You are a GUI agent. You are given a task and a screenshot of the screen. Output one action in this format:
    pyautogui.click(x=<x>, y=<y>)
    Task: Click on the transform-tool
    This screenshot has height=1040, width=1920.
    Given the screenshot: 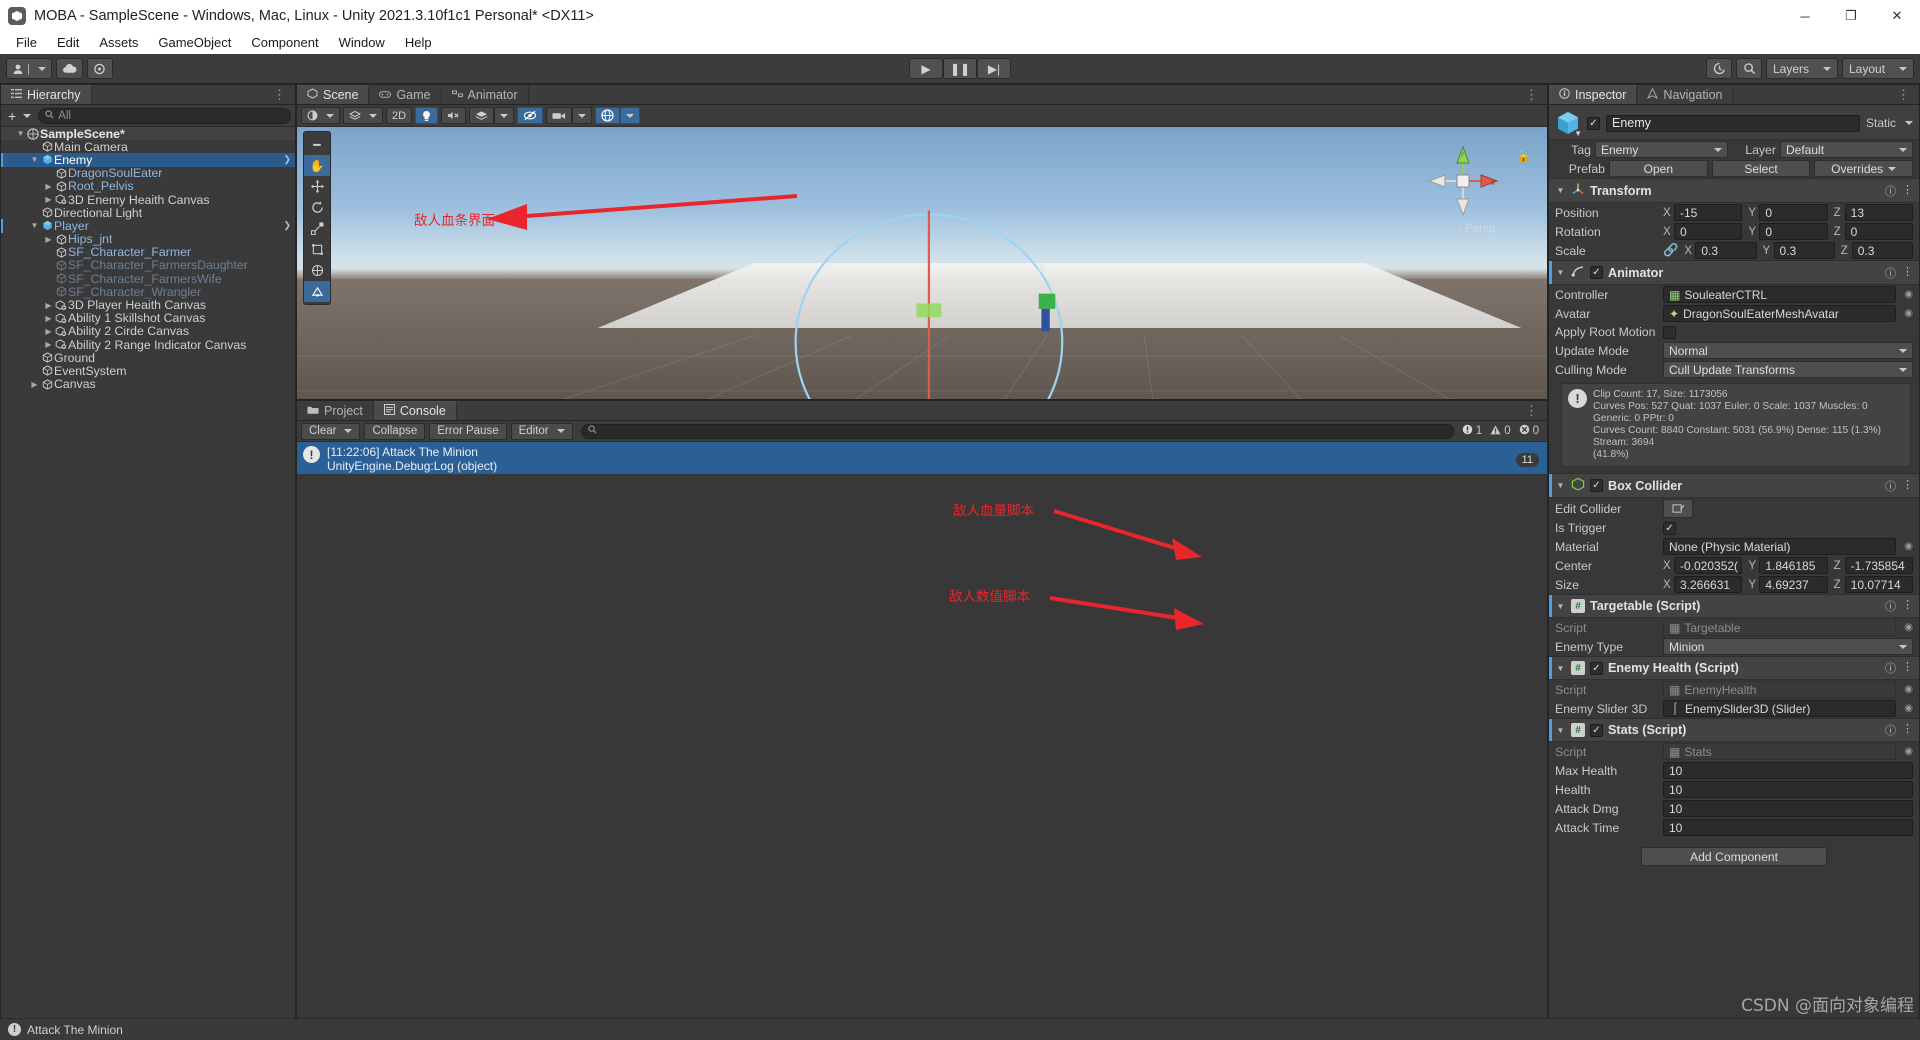 What is the action you would take?
    pyautogui.click(x=317, y=270)
    